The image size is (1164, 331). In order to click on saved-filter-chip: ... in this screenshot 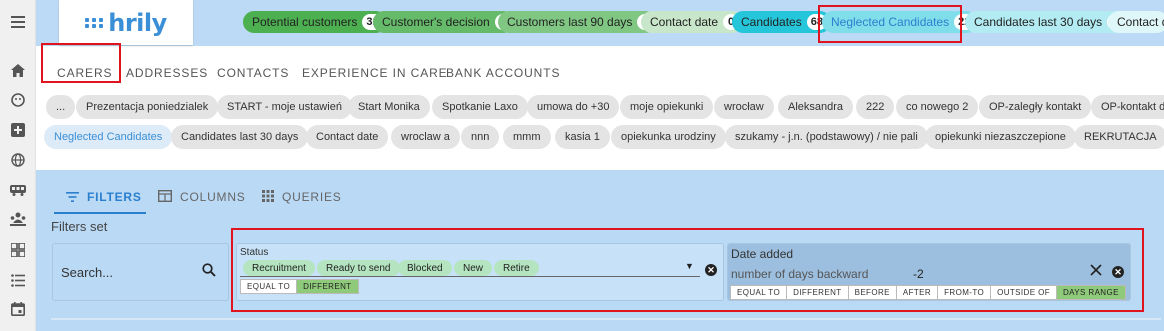, I will do `click(61, 107)`.